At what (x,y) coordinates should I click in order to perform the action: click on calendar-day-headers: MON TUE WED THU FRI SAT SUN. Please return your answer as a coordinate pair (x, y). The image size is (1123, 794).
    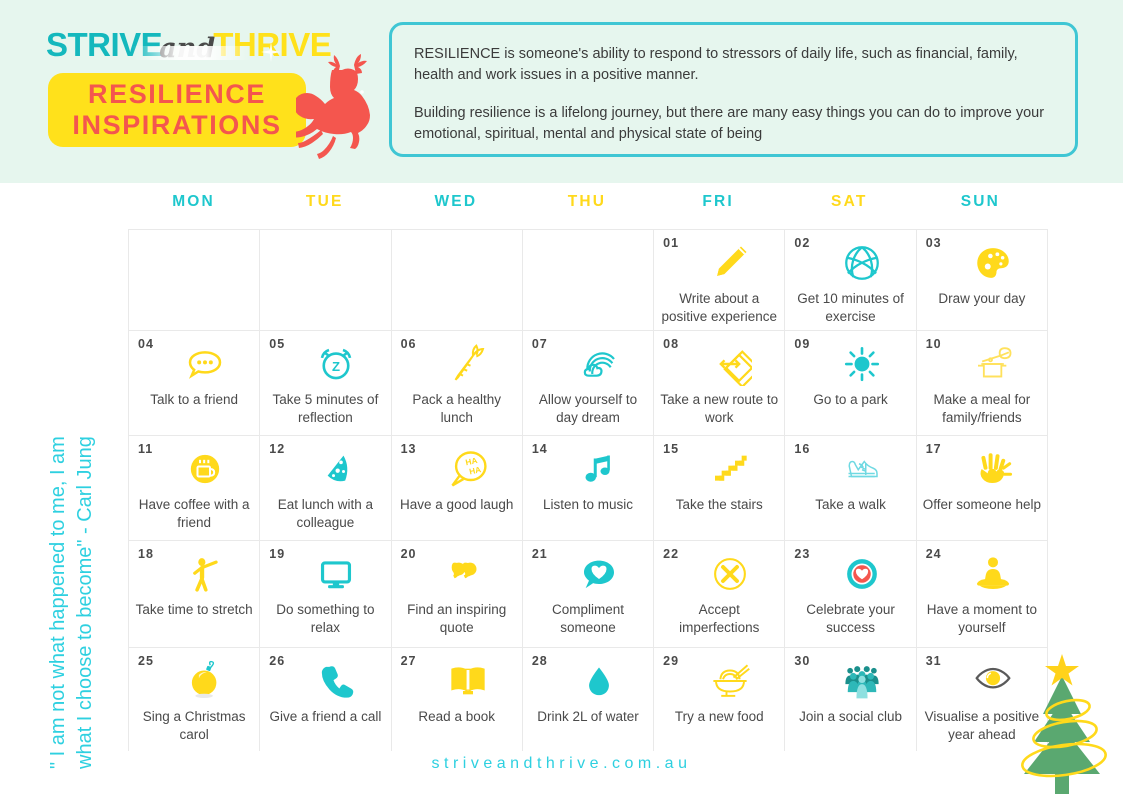
    Looking at the image, I should click on (587, 208).